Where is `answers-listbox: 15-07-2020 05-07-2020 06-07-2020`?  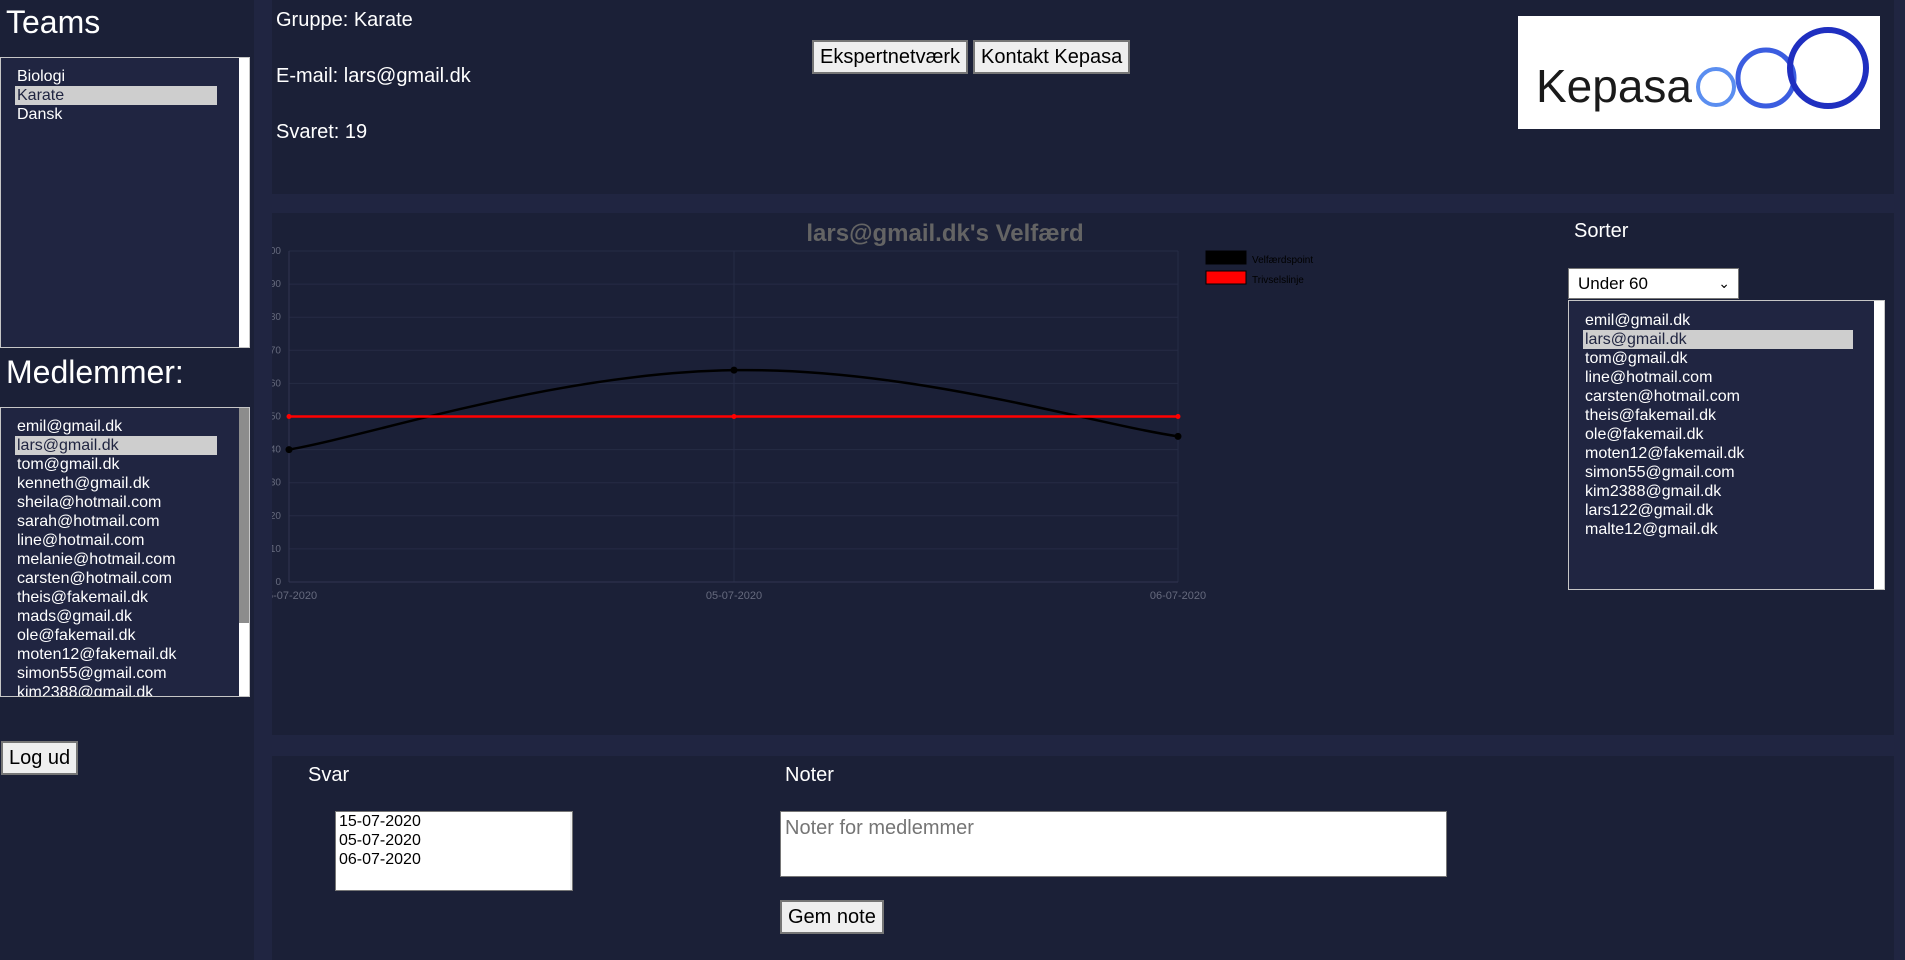 answers-listbox: 15-07-2020 05-07-2020 06-07-2020 is located at coordinates (454, 851).